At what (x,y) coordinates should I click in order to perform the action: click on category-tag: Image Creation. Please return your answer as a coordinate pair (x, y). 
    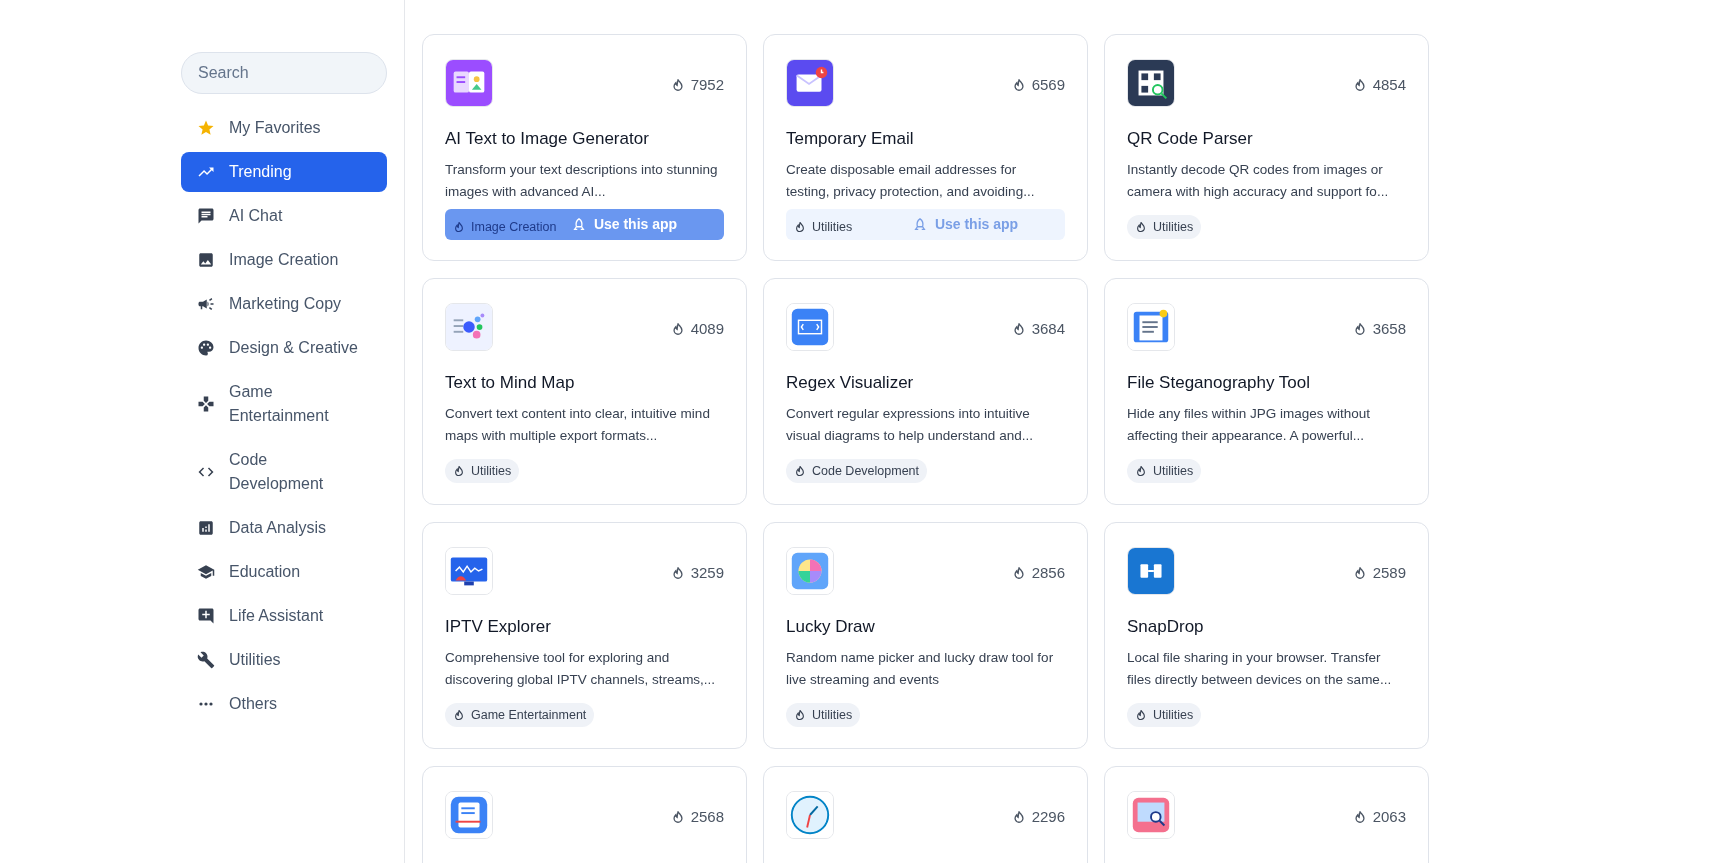
    Looking at the image, I should click on (505, 227).